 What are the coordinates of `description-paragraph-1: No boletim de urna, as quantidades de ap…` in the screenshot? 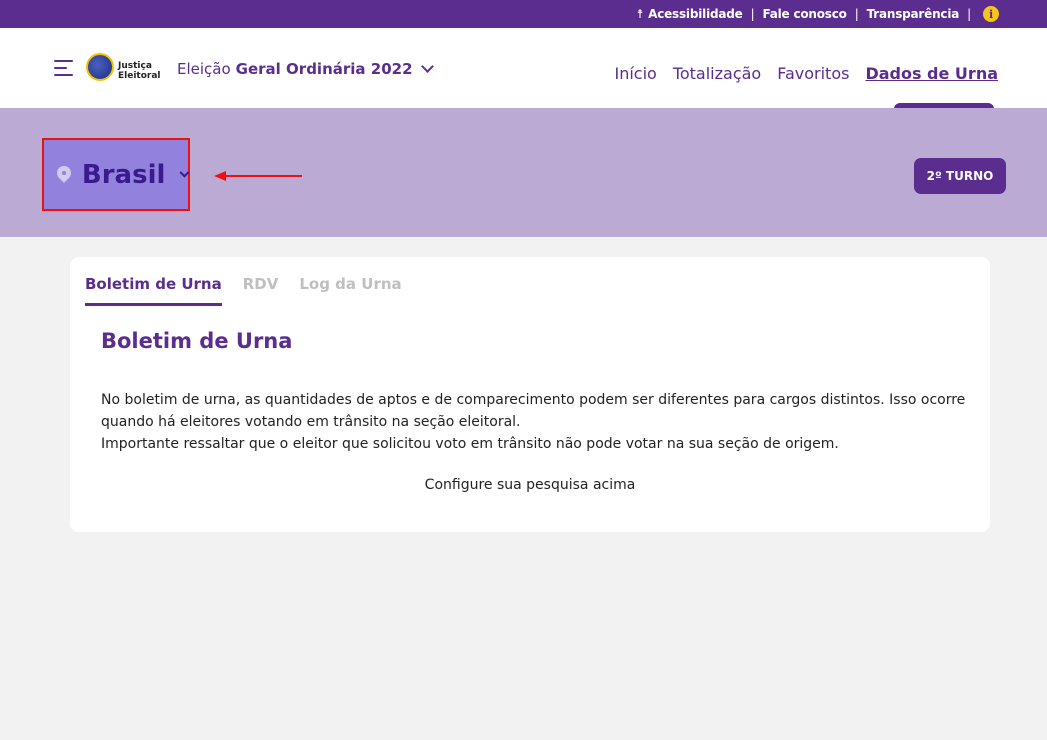 It's located at (533, 411).